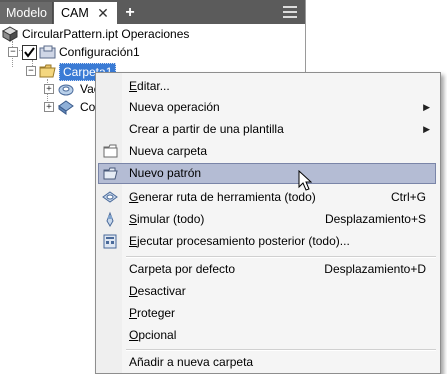 This screenshot has height=374, width=447. Describe the element at coordinates (168, 151) in the screenshot. I see `menu-item-label: Nueva carpeta` at that location.